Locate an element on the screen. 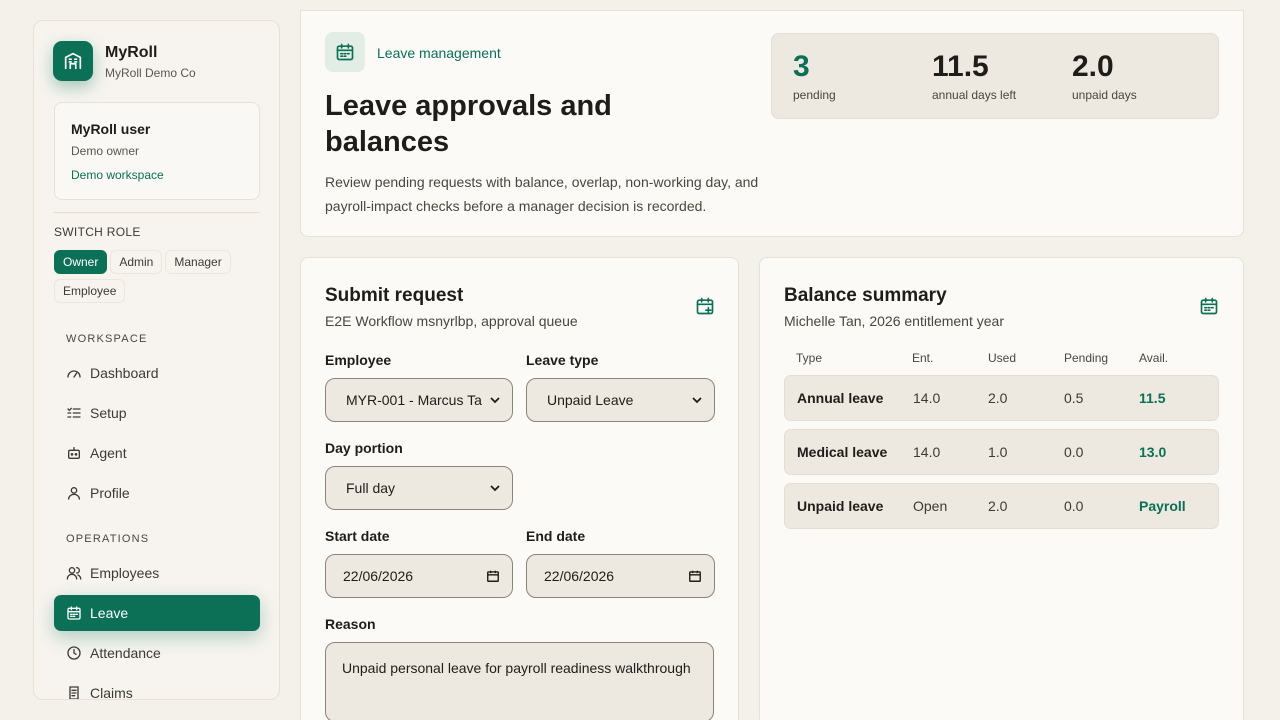 The width and height of the screenshot is (1280, 720). nav-label: Attendance is located at coordinates (125, 653).